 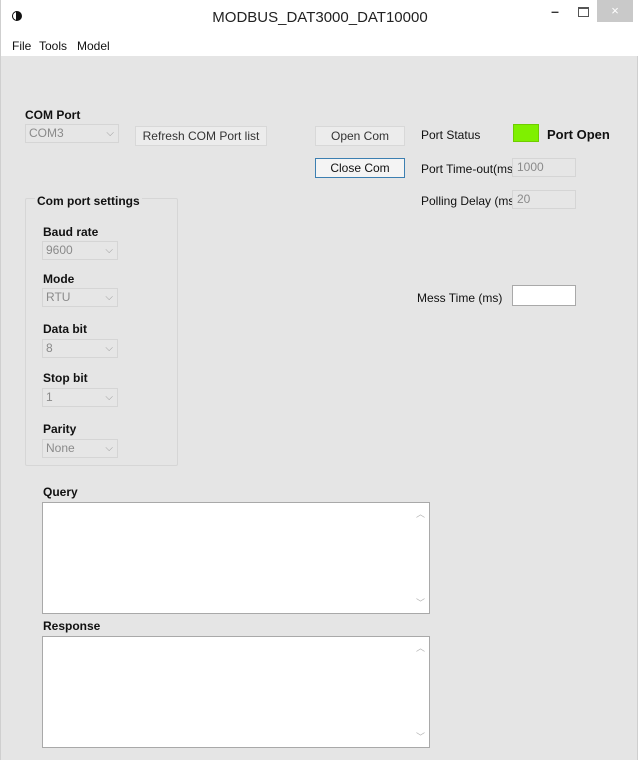 I want to click on menu-model: Model, so click(x=93, y=46).